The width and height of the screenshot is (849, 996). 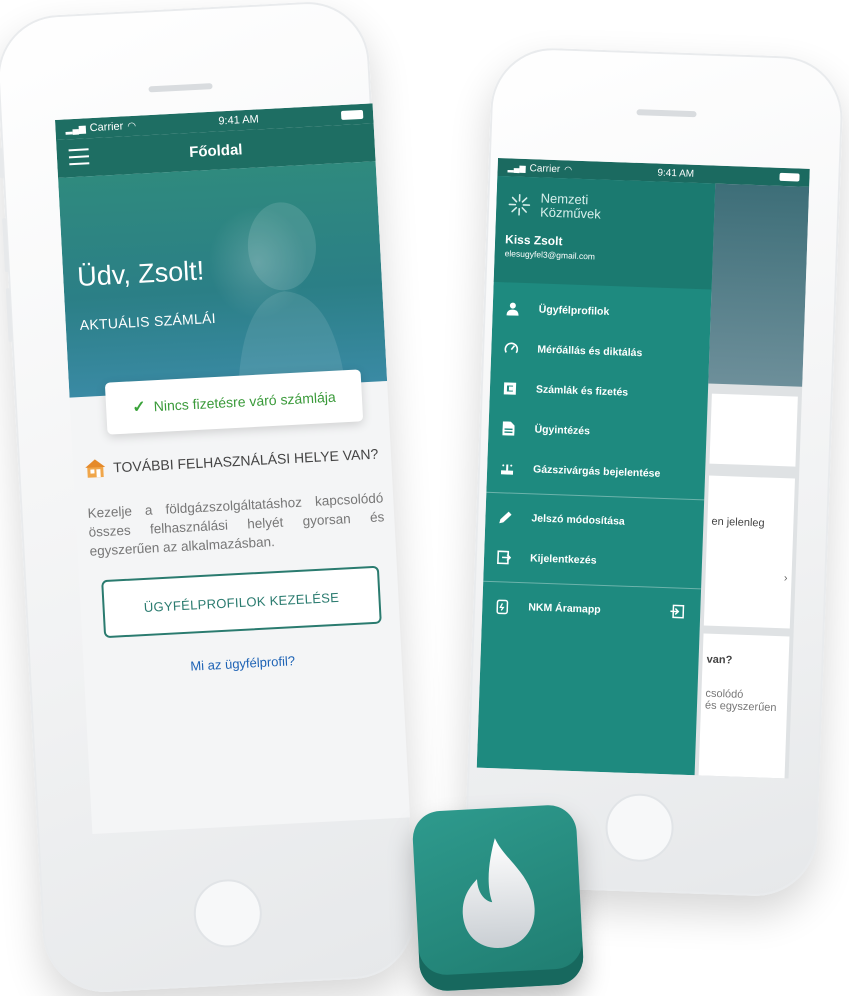 What do you see at coordinates (235, 461) in the screenshot?
I see `more-places-heading: TOVÁBBI FELHASZNÁLÁSI HELYE VAN?` at bounding box center [235, 461].